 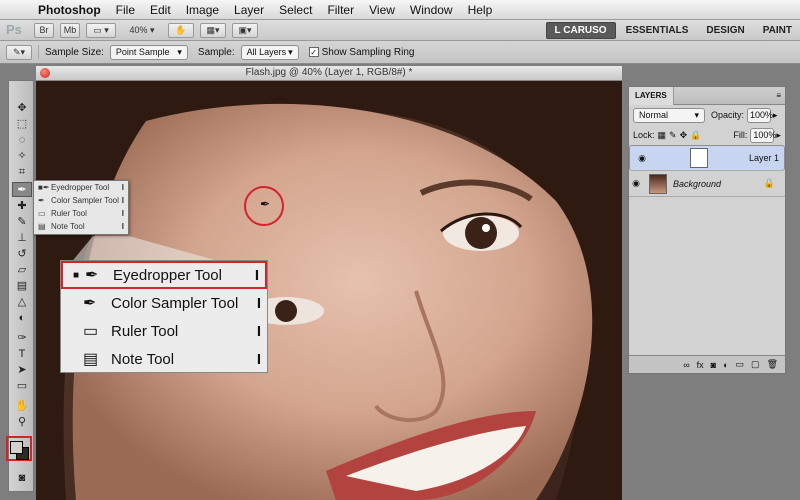 I want to click on trash-icon: 🗑, so click(x=772, y=364).